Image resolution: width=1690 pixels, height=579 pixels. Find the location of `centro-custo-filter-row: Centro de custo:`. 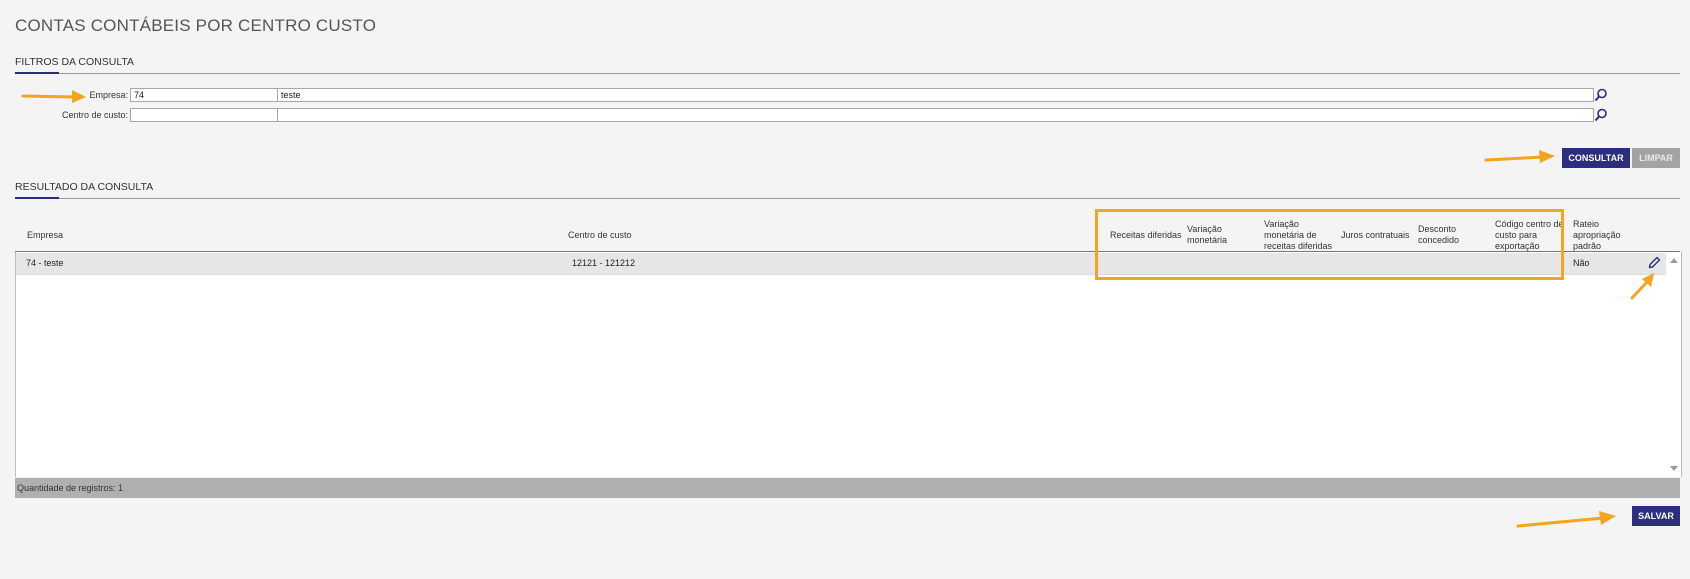

centro-custo-filter-row: Centro de custo: is located at coordinates (845, 115).